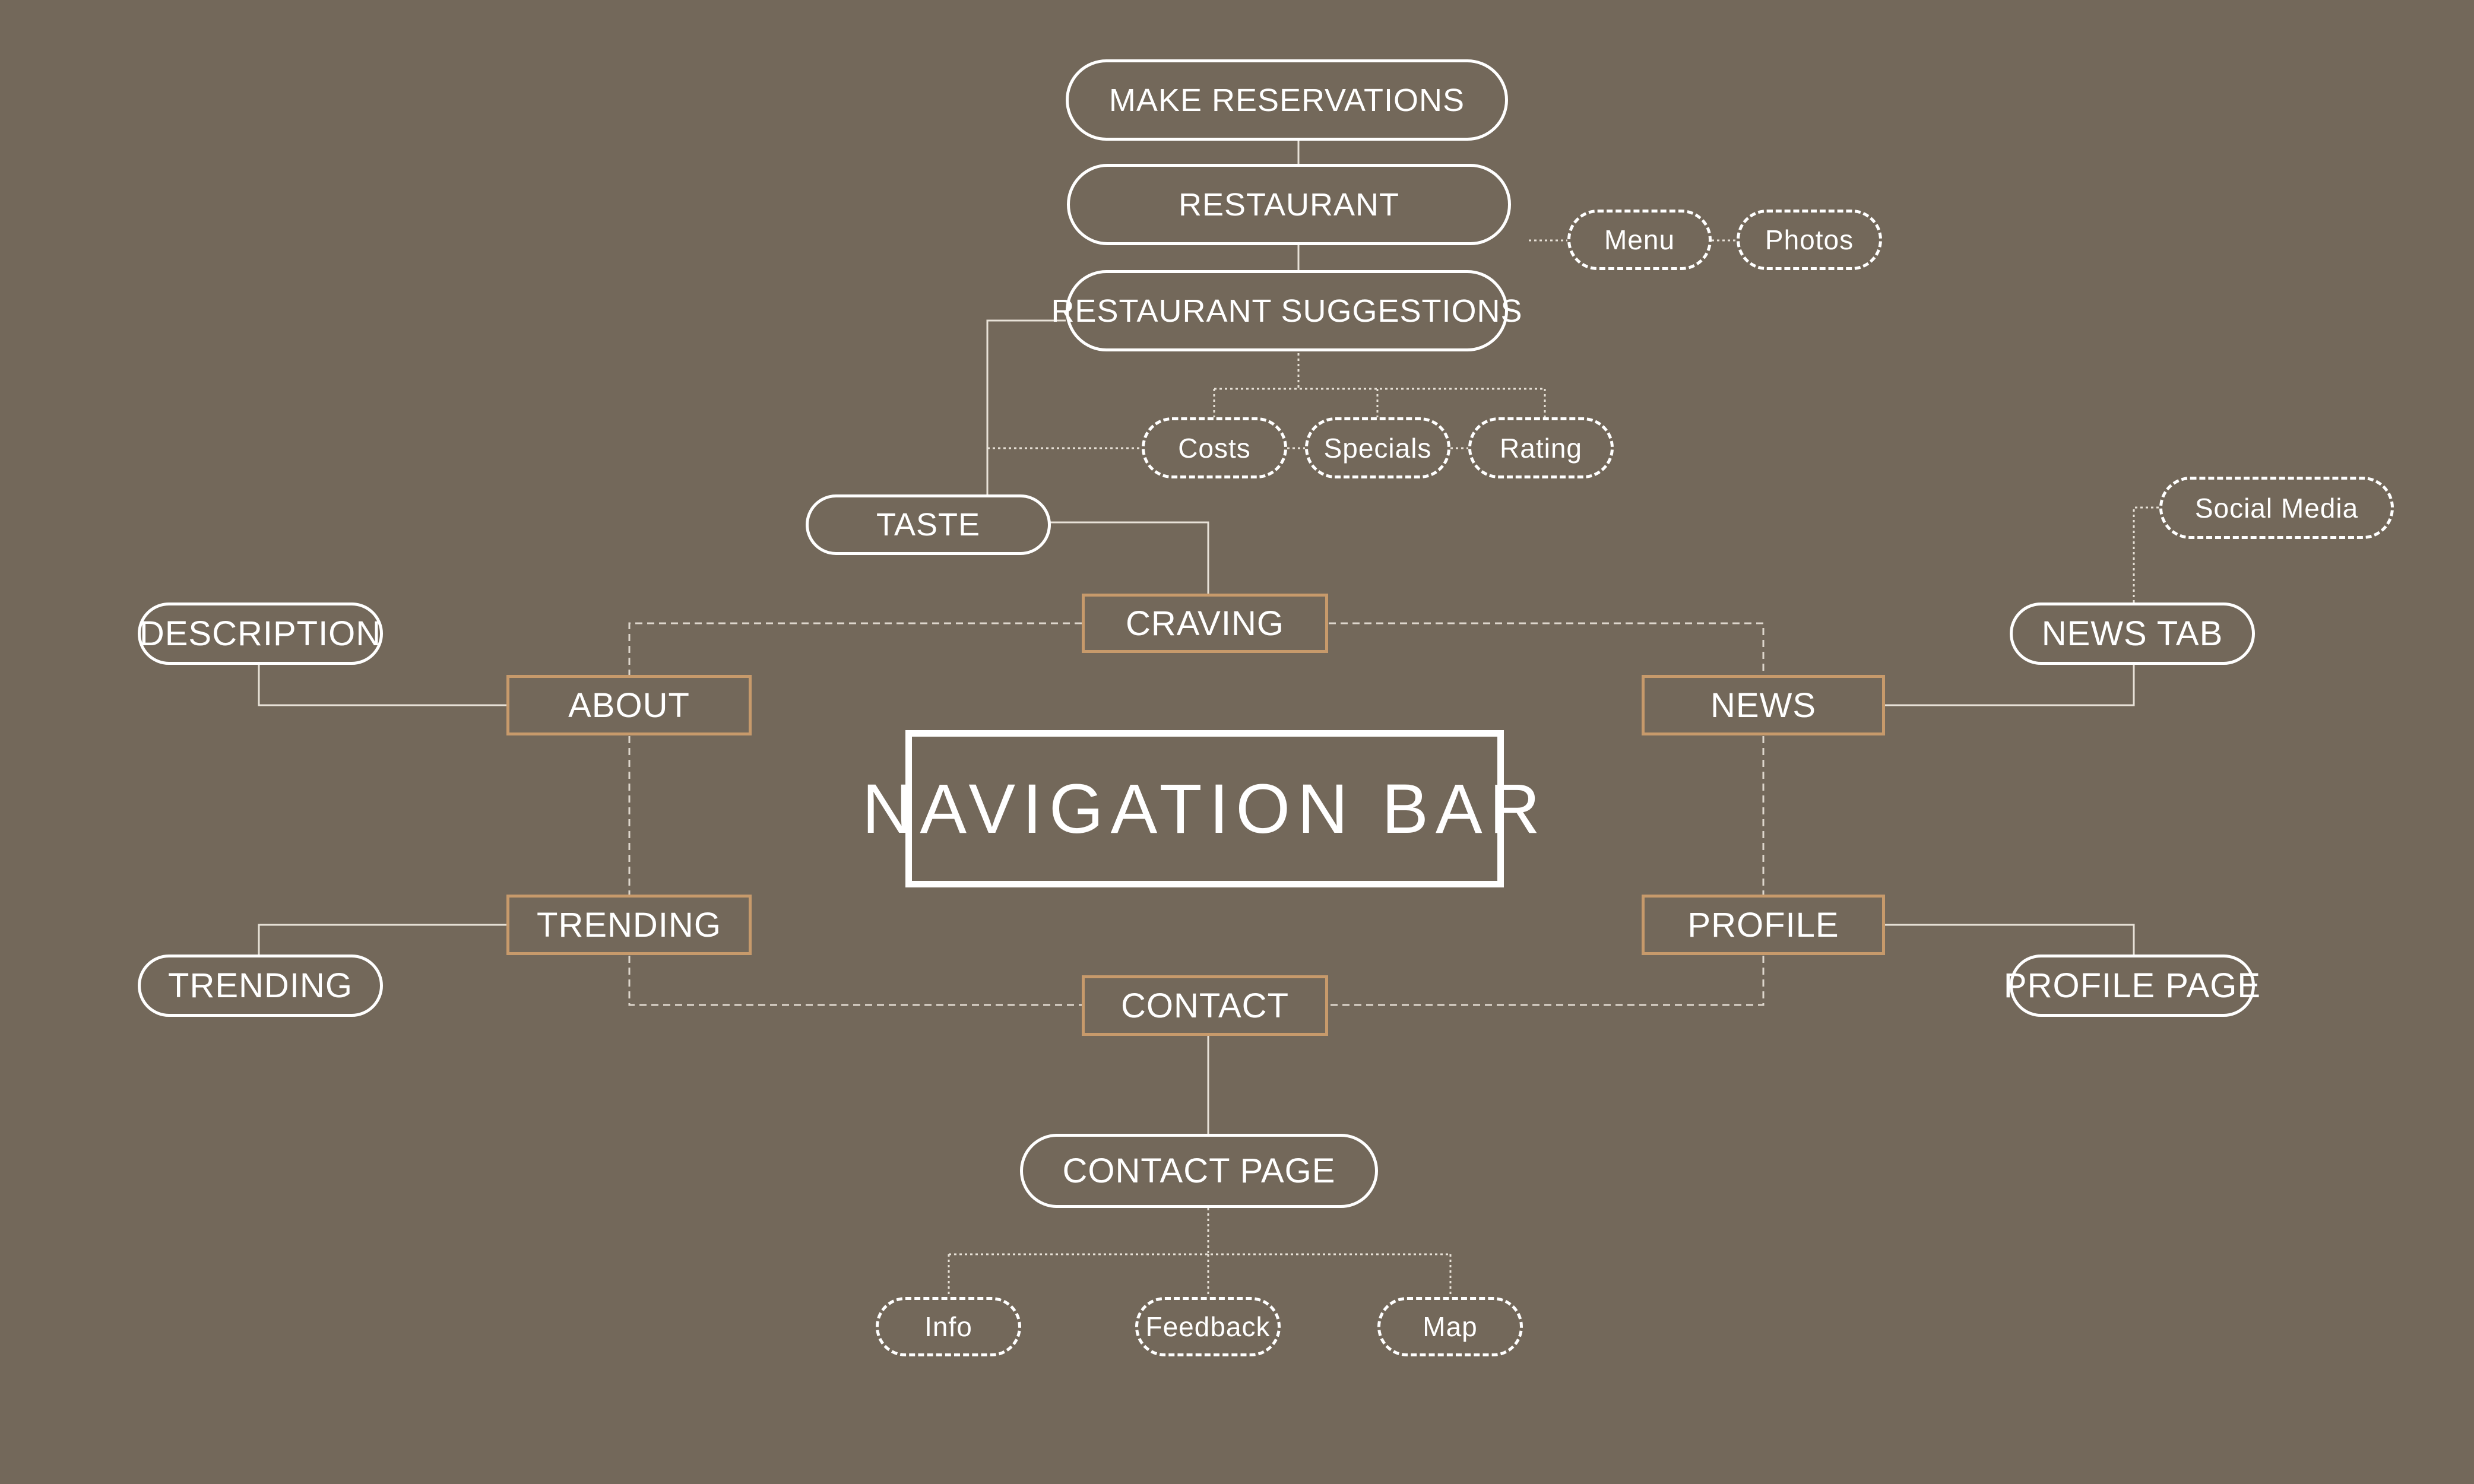  What do you see at coordinates (1289, 204) in the screenshot?
I see `restaurant-node: RESTAURANT` at bounding box center [1289, 204].